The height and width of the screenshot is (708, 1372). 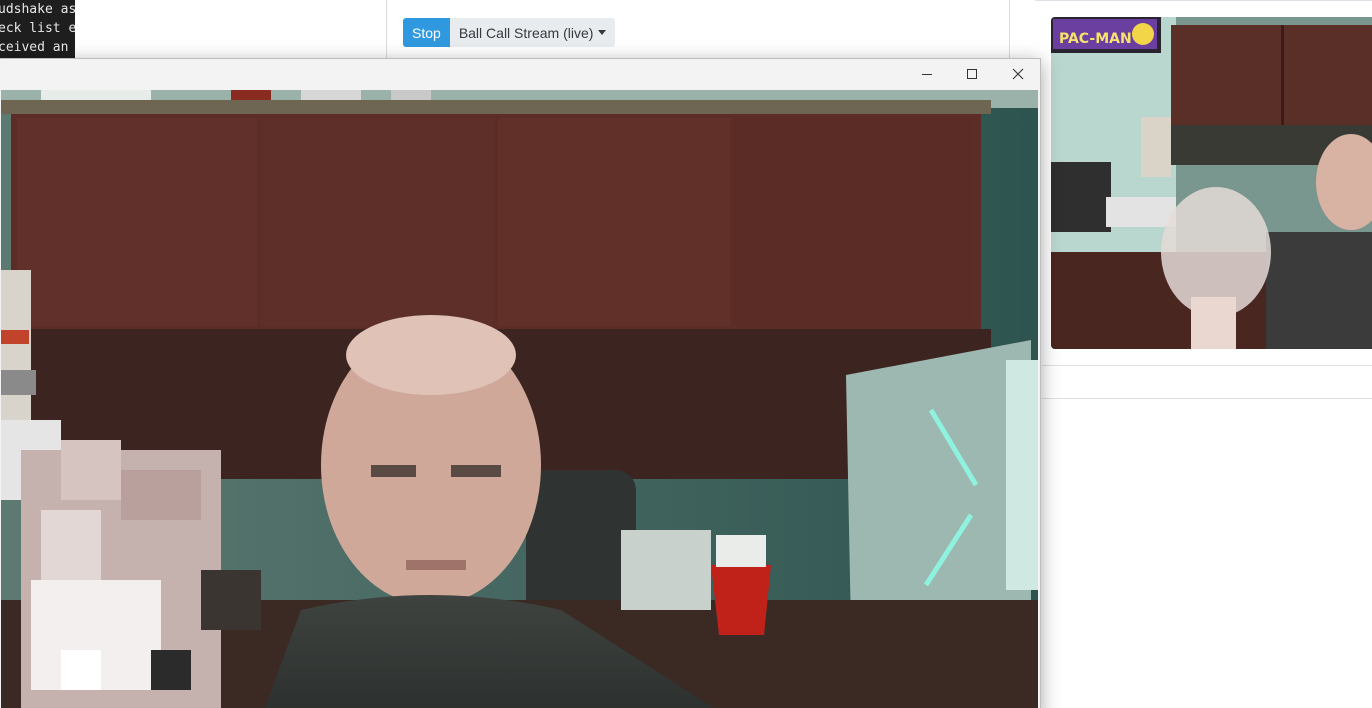 What do you see at coordinates (526, 32) in the screenshot?
I see `stream-select-label: Ball Call Stream (live)` at bounding box center [526, 32].